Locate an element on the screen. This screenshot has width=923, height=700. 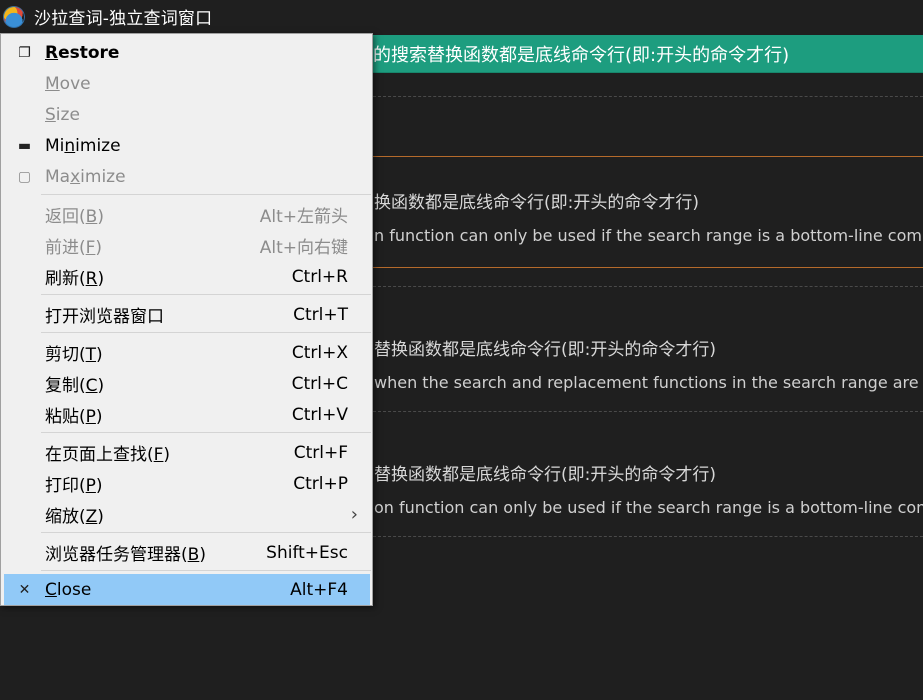
menu-shortcut: Alt+F4 is located at coordinates (319, 589).